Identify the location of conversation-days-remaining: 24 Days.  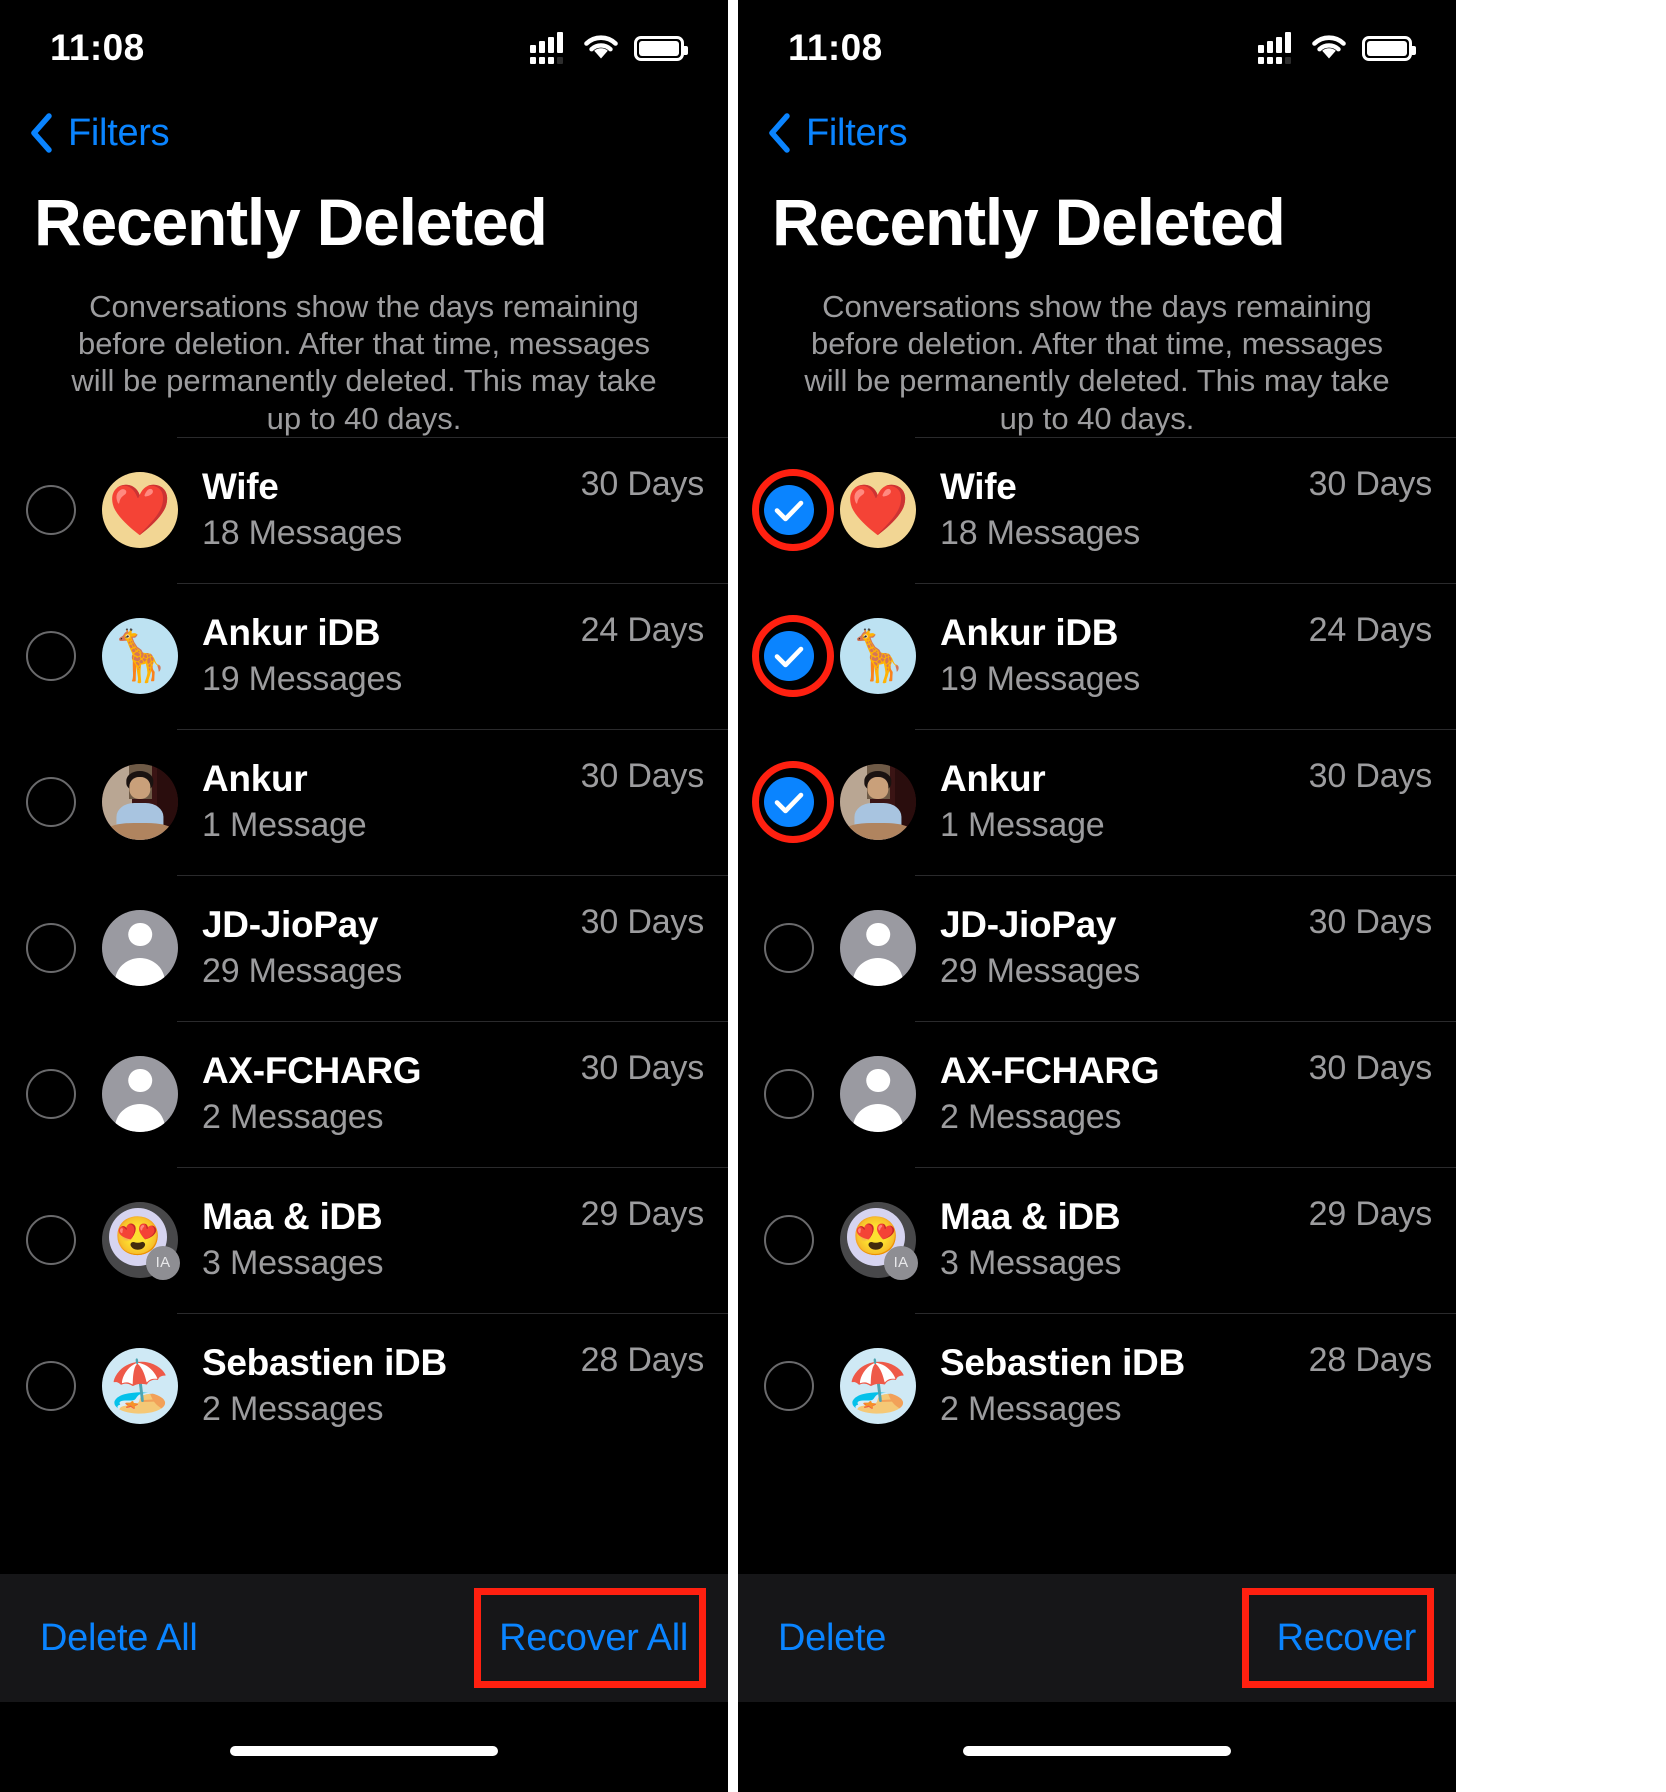
(1370, 629).